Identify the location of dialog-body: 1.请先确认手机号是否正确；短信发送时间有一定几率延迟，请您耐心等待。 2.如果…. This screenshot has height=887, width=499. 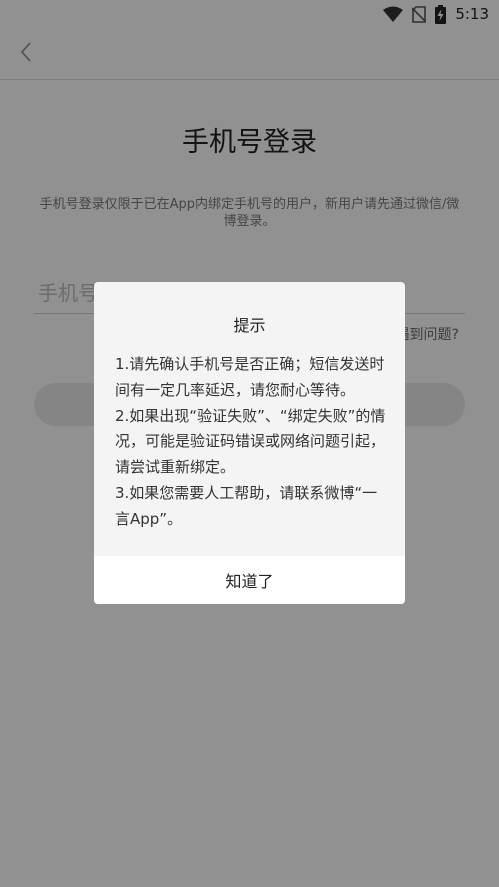
(251, 442).